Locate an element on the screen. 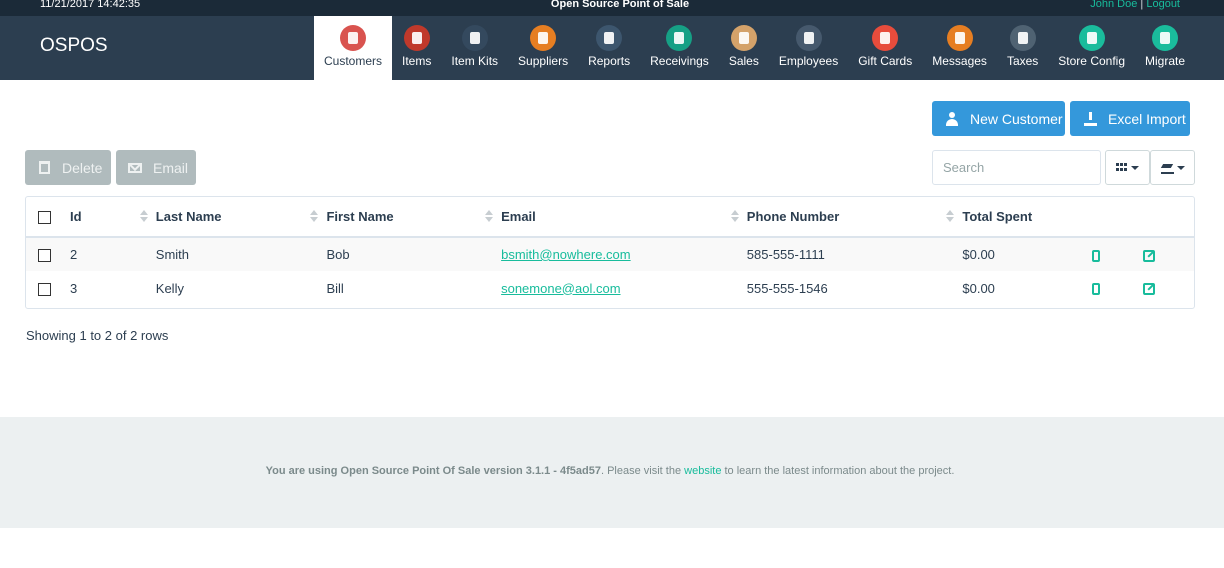 Image resolution: width=1224 pixels, height=568 pixels. nav-item-label: Store Config is located at coordinates (1091, 61).